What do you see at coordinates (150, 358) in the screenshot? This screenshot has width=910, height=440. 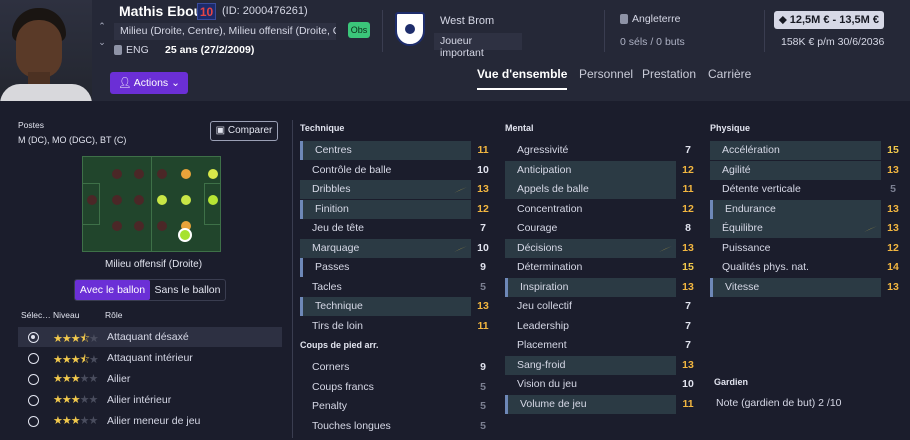 I see `role-row: ★★★⯪★ Attaquant intérieur` at bounding box center [150, 358].